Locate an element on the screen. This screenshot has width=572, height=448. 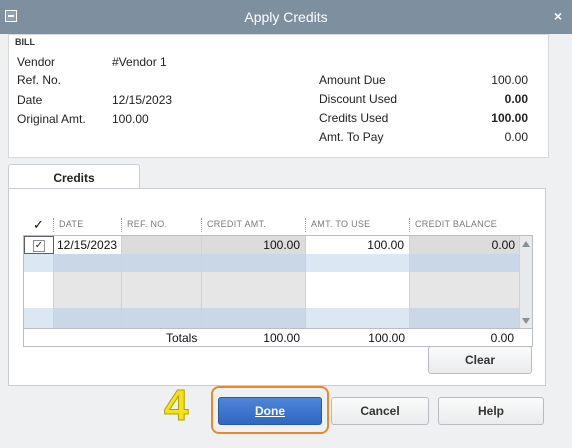
totals-row: Totals 100.00 100.00 0.00 is located at coordinates (278, 338).